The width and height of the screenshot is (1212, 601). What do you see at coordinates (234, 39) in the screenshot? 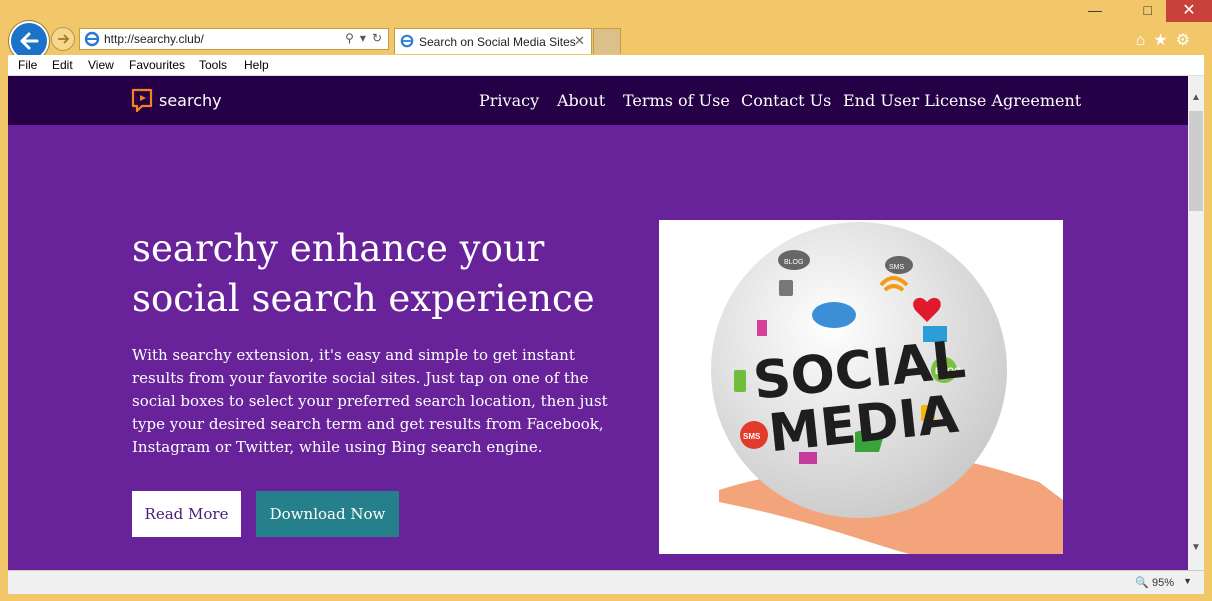
I see `address-bar: http://searchy.club/ ⚲ ▾ ↻` at bounding box center [234, 39].